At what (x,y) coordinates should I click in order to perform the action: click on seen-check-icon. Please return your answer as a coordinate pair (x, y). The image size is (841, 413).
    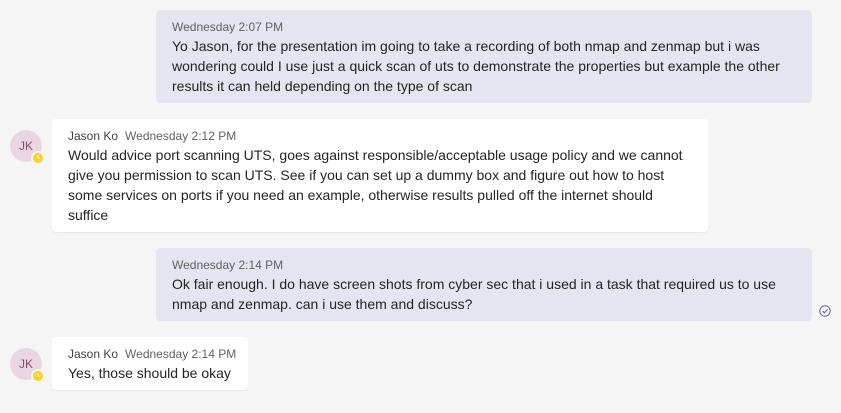
    Looking at the image, I should click on (825, 311).